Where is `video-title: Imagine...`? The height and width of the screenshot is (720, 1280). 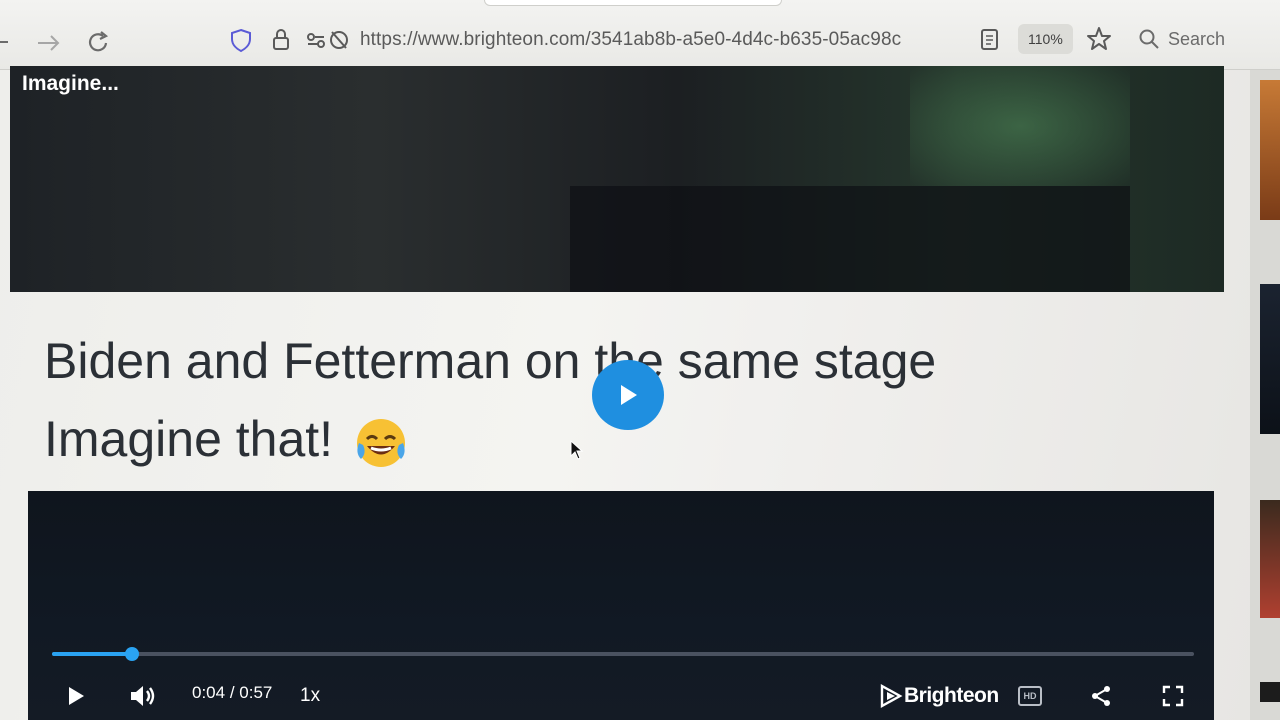 video-title: Imagine... is located at coordinates (70, 83).